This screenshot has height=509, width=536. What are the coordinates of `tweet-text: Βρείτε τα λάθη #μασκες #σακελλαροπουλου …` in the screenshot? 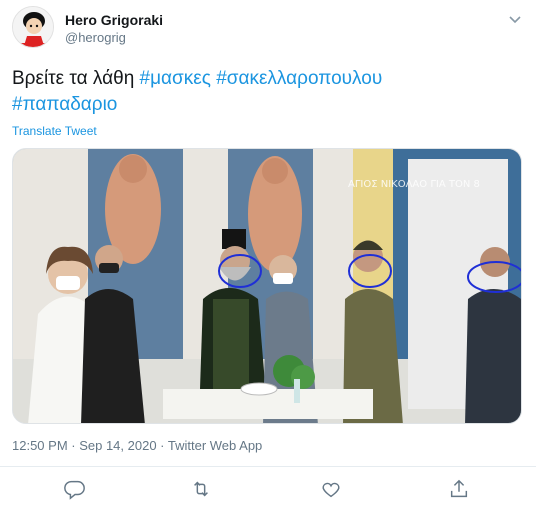 It's located at (262, 92).